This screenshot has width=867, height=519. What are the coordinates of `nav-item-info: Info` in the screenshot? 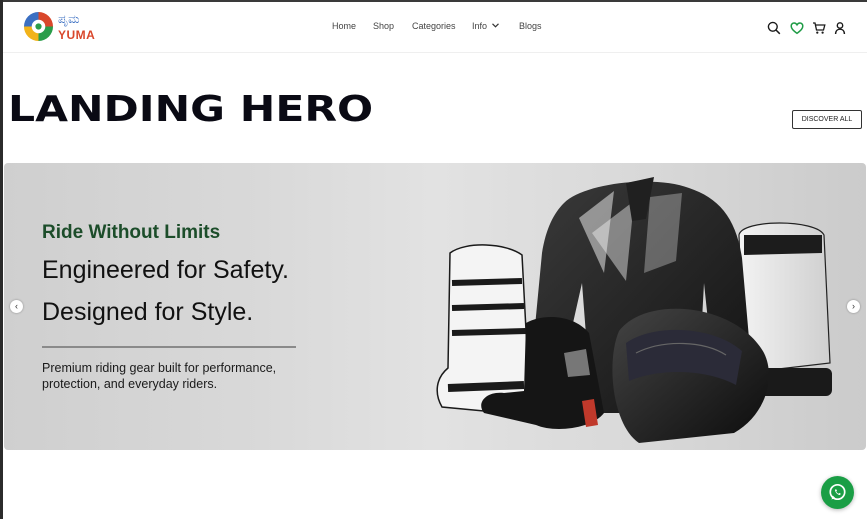 It's located at (485, 26).